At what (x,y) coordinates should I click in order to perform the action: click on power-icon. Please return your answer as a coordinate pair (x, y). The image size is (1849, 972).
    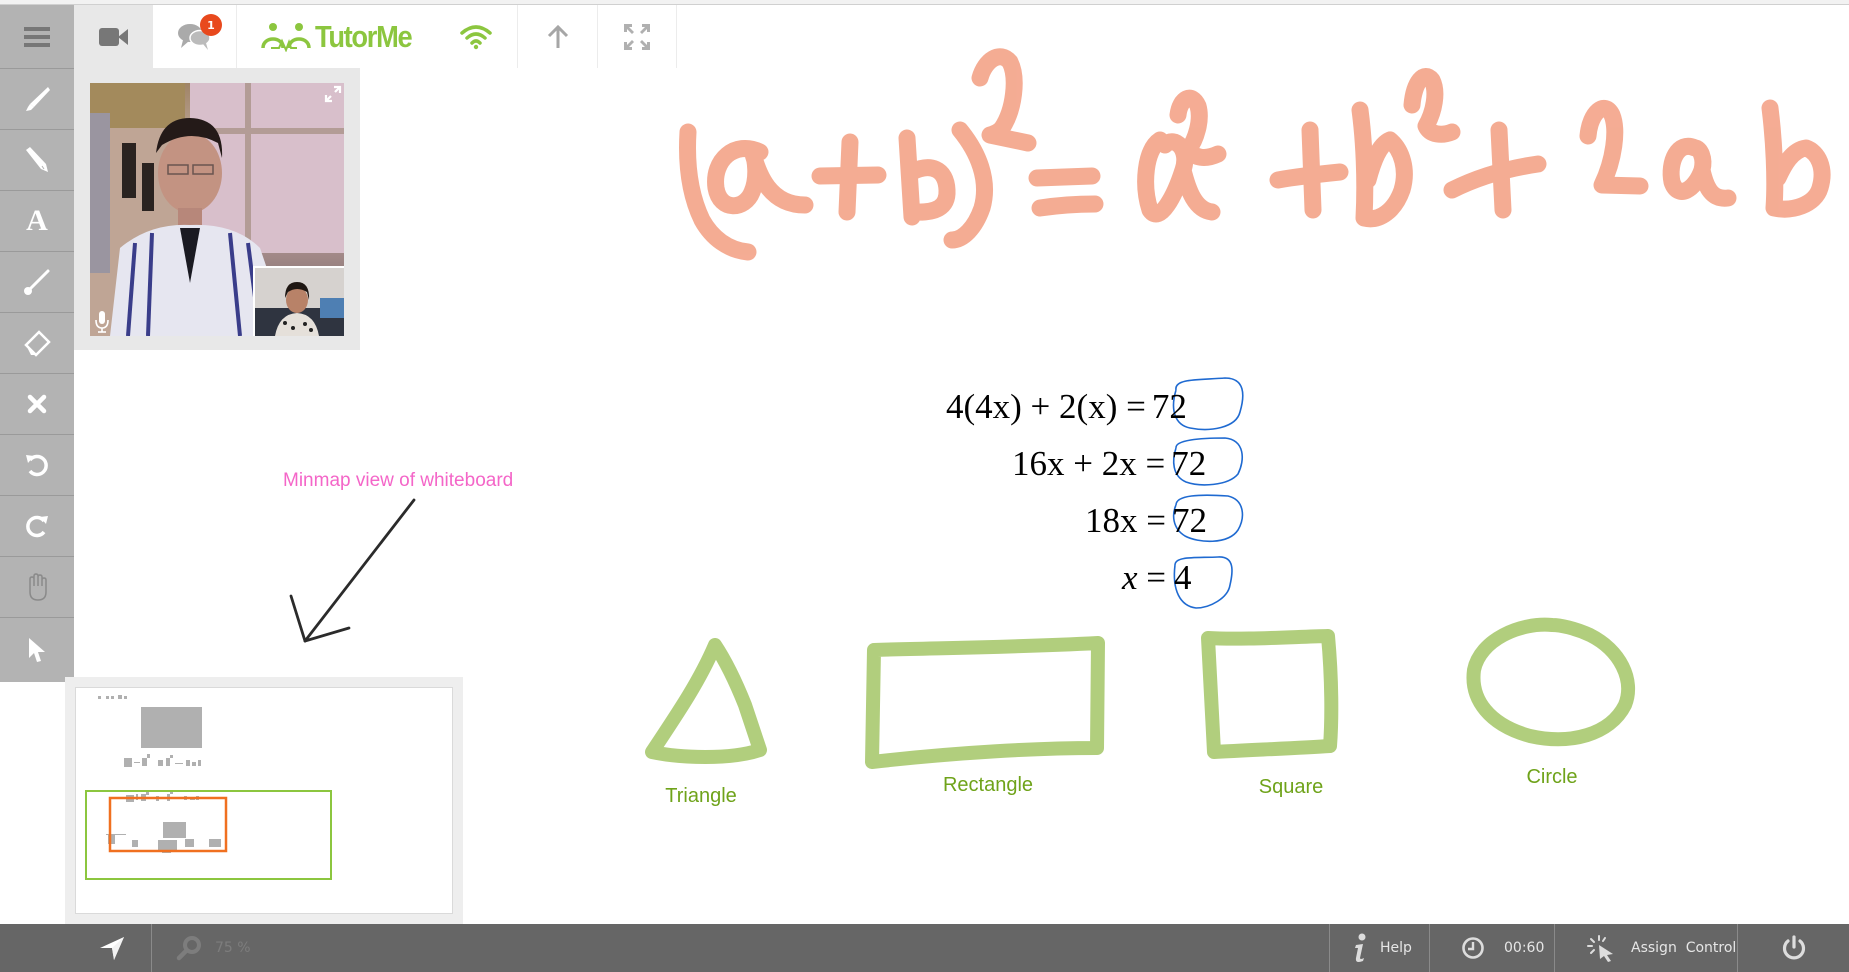
    Looking at the image, I should click on (1794, 947).